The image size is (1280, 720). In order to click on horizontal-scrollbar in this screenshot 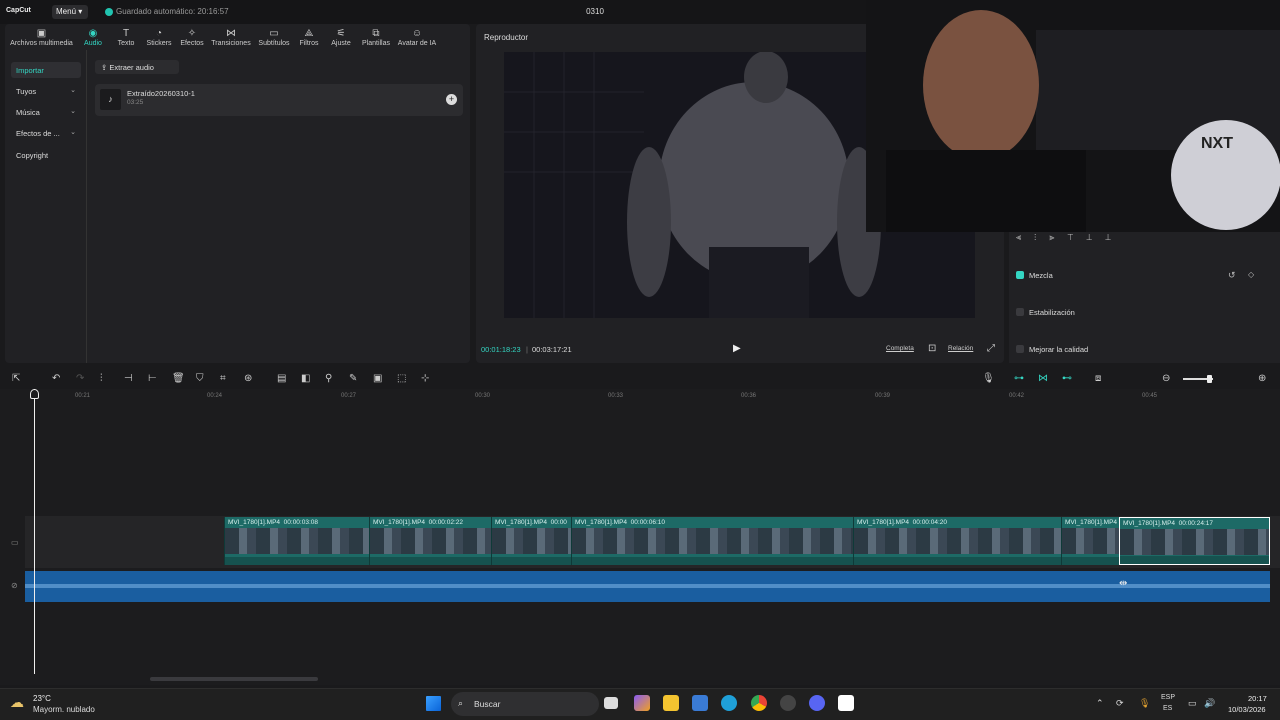, I will do `click(234, 679)`.